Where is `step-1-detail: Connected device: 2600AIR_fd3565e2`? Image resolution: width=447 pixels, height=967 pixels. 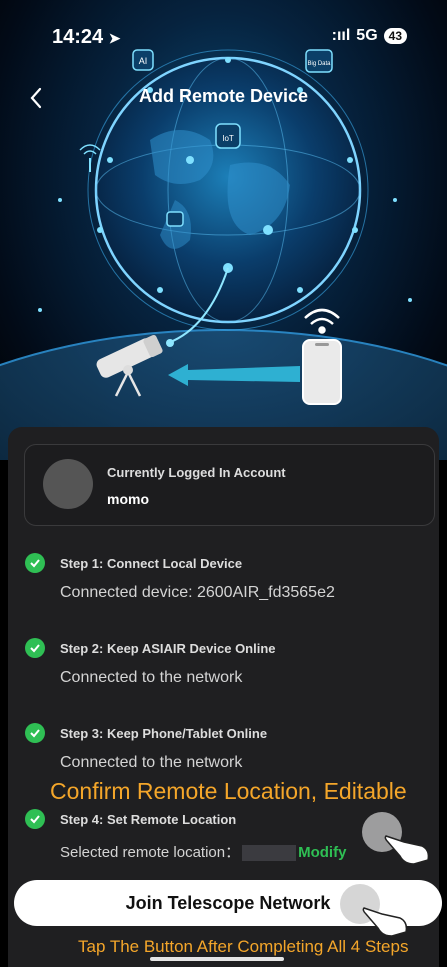 step-1-detail: Connected device: 2600AIR_fd3565e2 is located at coordinates (197, 592).